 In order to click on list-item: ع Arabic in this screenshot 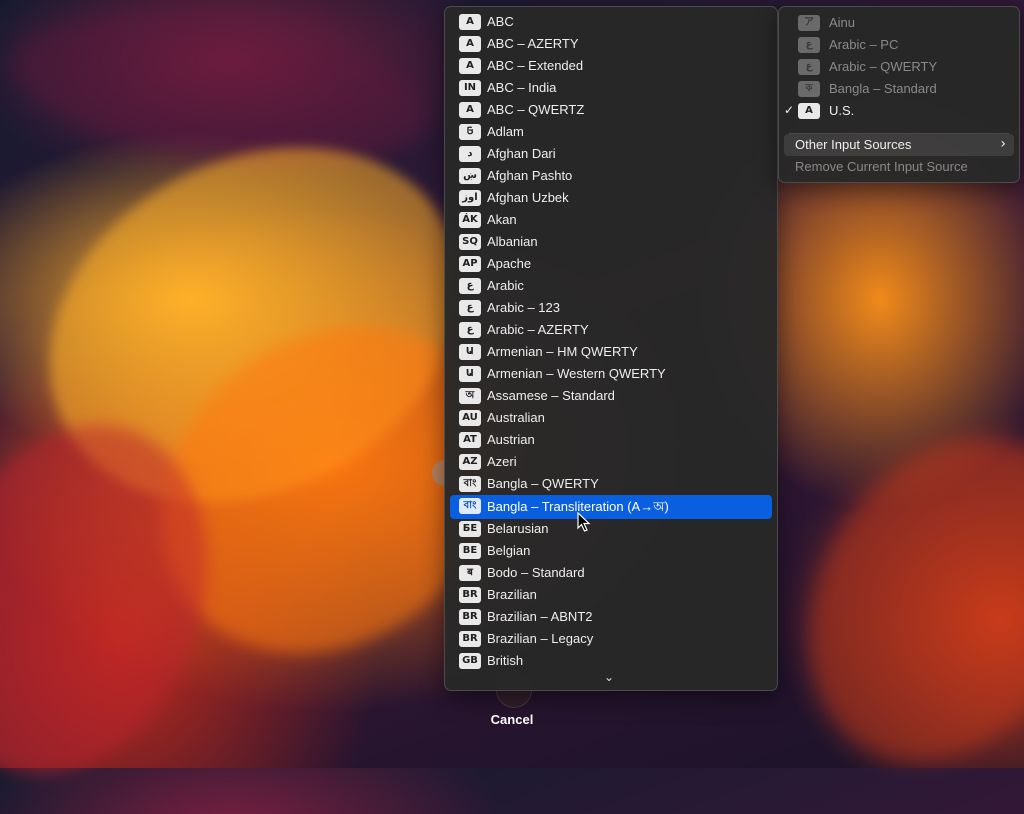, I will do `click(611, 286)`.